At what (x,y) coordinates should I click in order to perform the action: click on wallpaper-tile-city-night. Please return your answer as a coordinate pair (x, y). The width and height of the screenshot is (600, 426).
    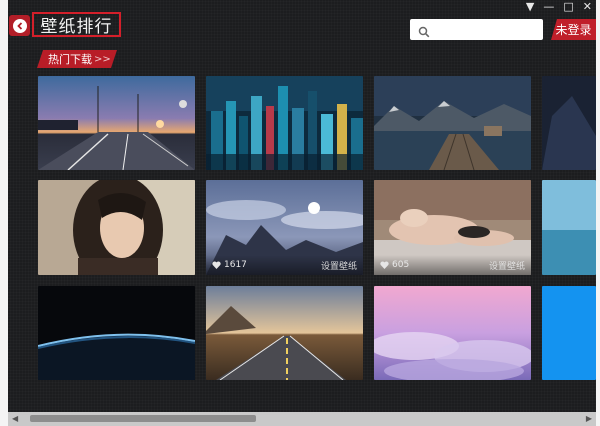
    Looking at the image, I should click on (284, 123).